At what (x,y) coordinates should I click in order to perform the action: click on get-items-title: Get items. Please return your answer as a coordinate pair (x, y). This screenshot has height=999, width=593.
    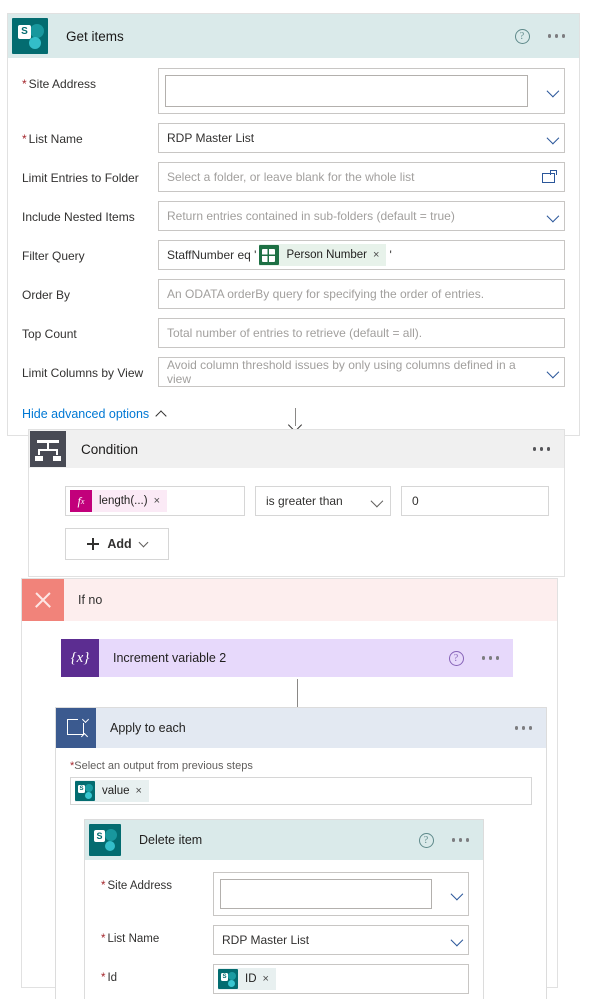
    Looking at the image, I should click on (95, 36).